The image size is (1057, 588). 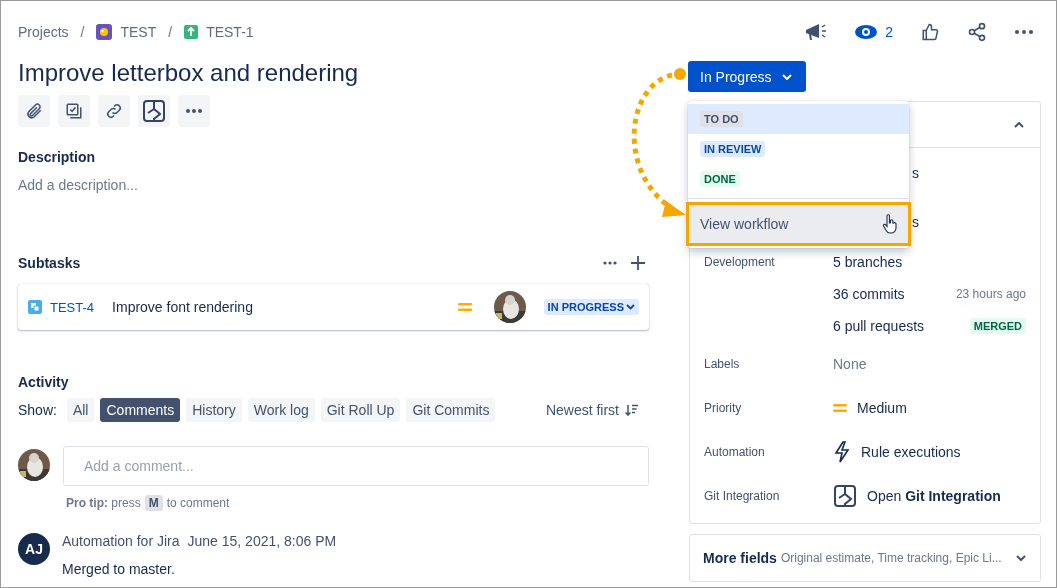 I want to click on filter-tab: All, so click(x=80, y=410).